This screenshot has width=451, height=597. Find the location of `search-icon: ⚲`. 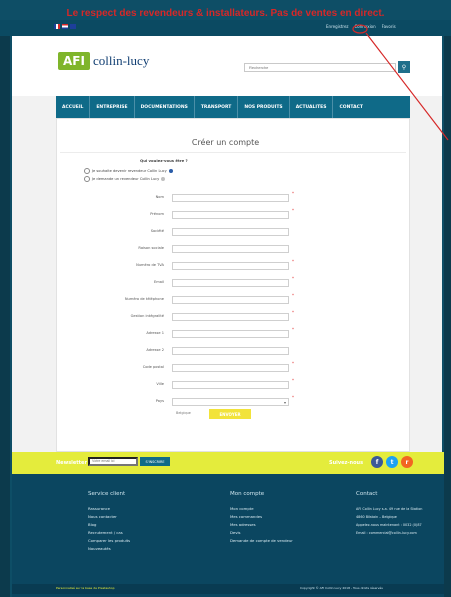

search-icon: ⚲ is located at coordinates (404, 67).